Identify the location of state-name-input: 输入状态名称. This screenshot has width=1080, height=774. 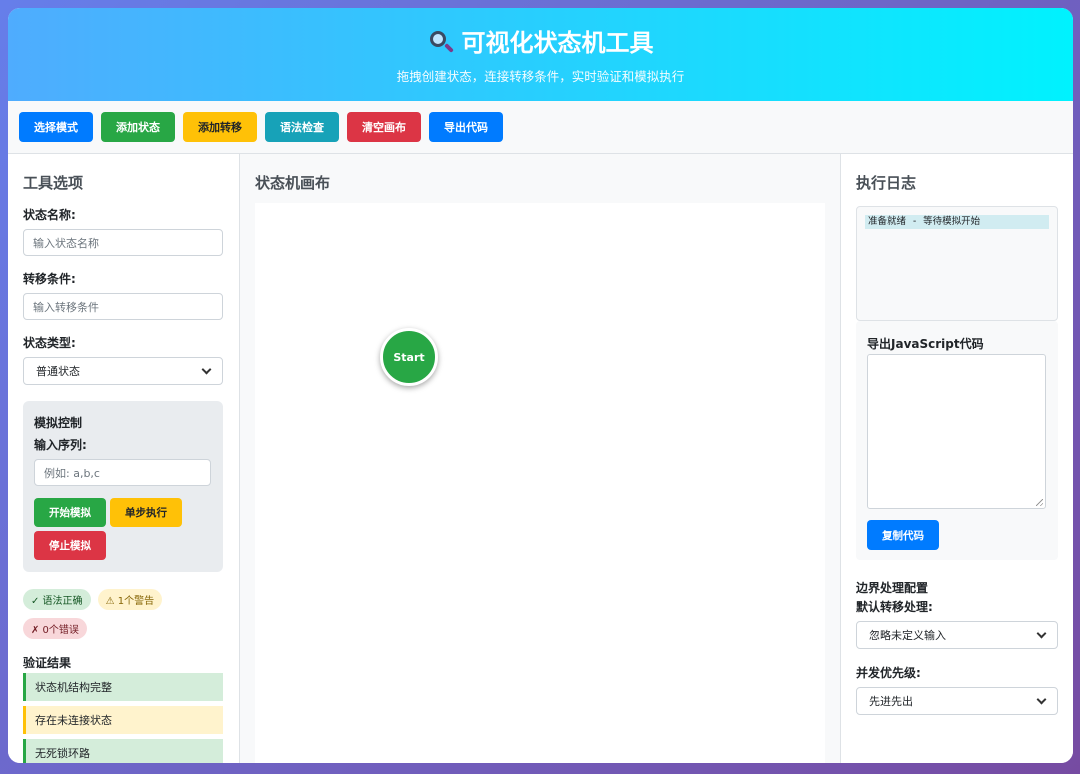
(123, 242).